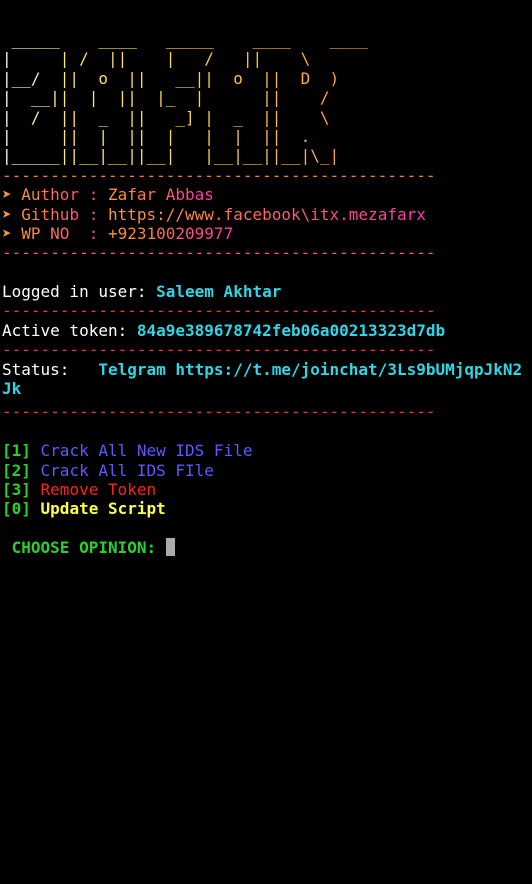  Describe the element at coordinates (16, 470) in the screenshot. I see `menu-key: [2]` at that location.